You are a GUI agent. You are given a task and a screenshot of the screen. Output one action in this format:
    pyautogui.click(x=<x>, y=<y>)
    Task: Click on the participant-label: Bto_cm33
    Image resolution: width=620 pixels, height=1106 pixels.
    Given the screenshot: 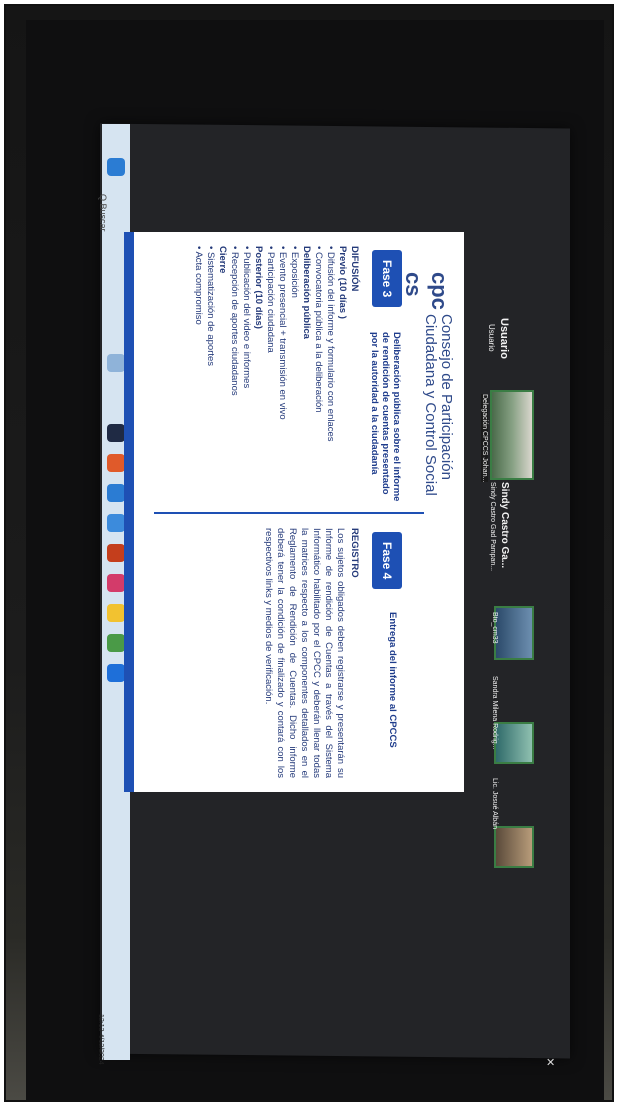 What is the action you would take?
    pyautogui.click(x=494, y=628)
    